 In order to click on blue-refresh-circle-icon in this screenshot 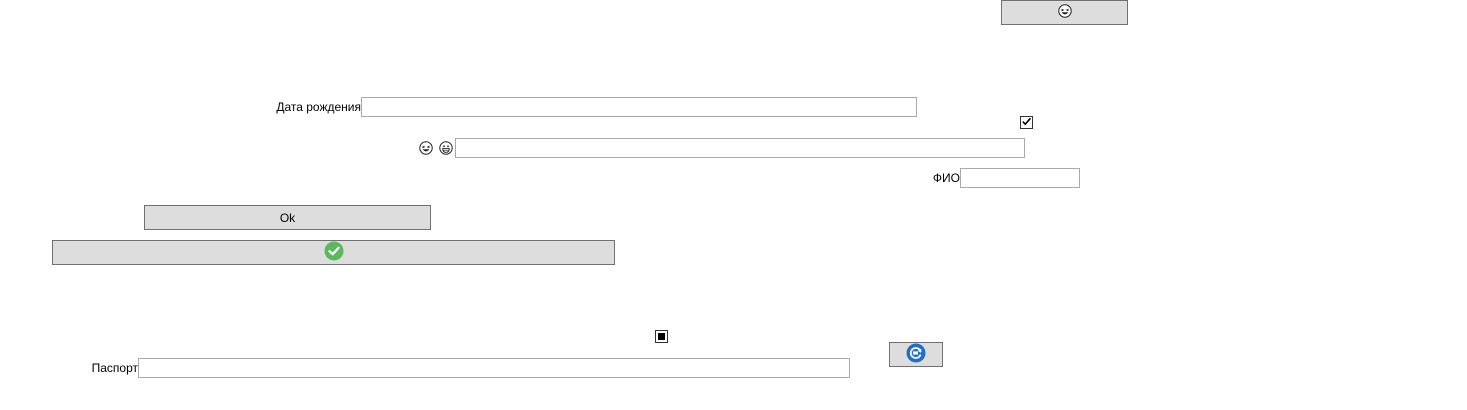, I will do `click(916, 354)`.